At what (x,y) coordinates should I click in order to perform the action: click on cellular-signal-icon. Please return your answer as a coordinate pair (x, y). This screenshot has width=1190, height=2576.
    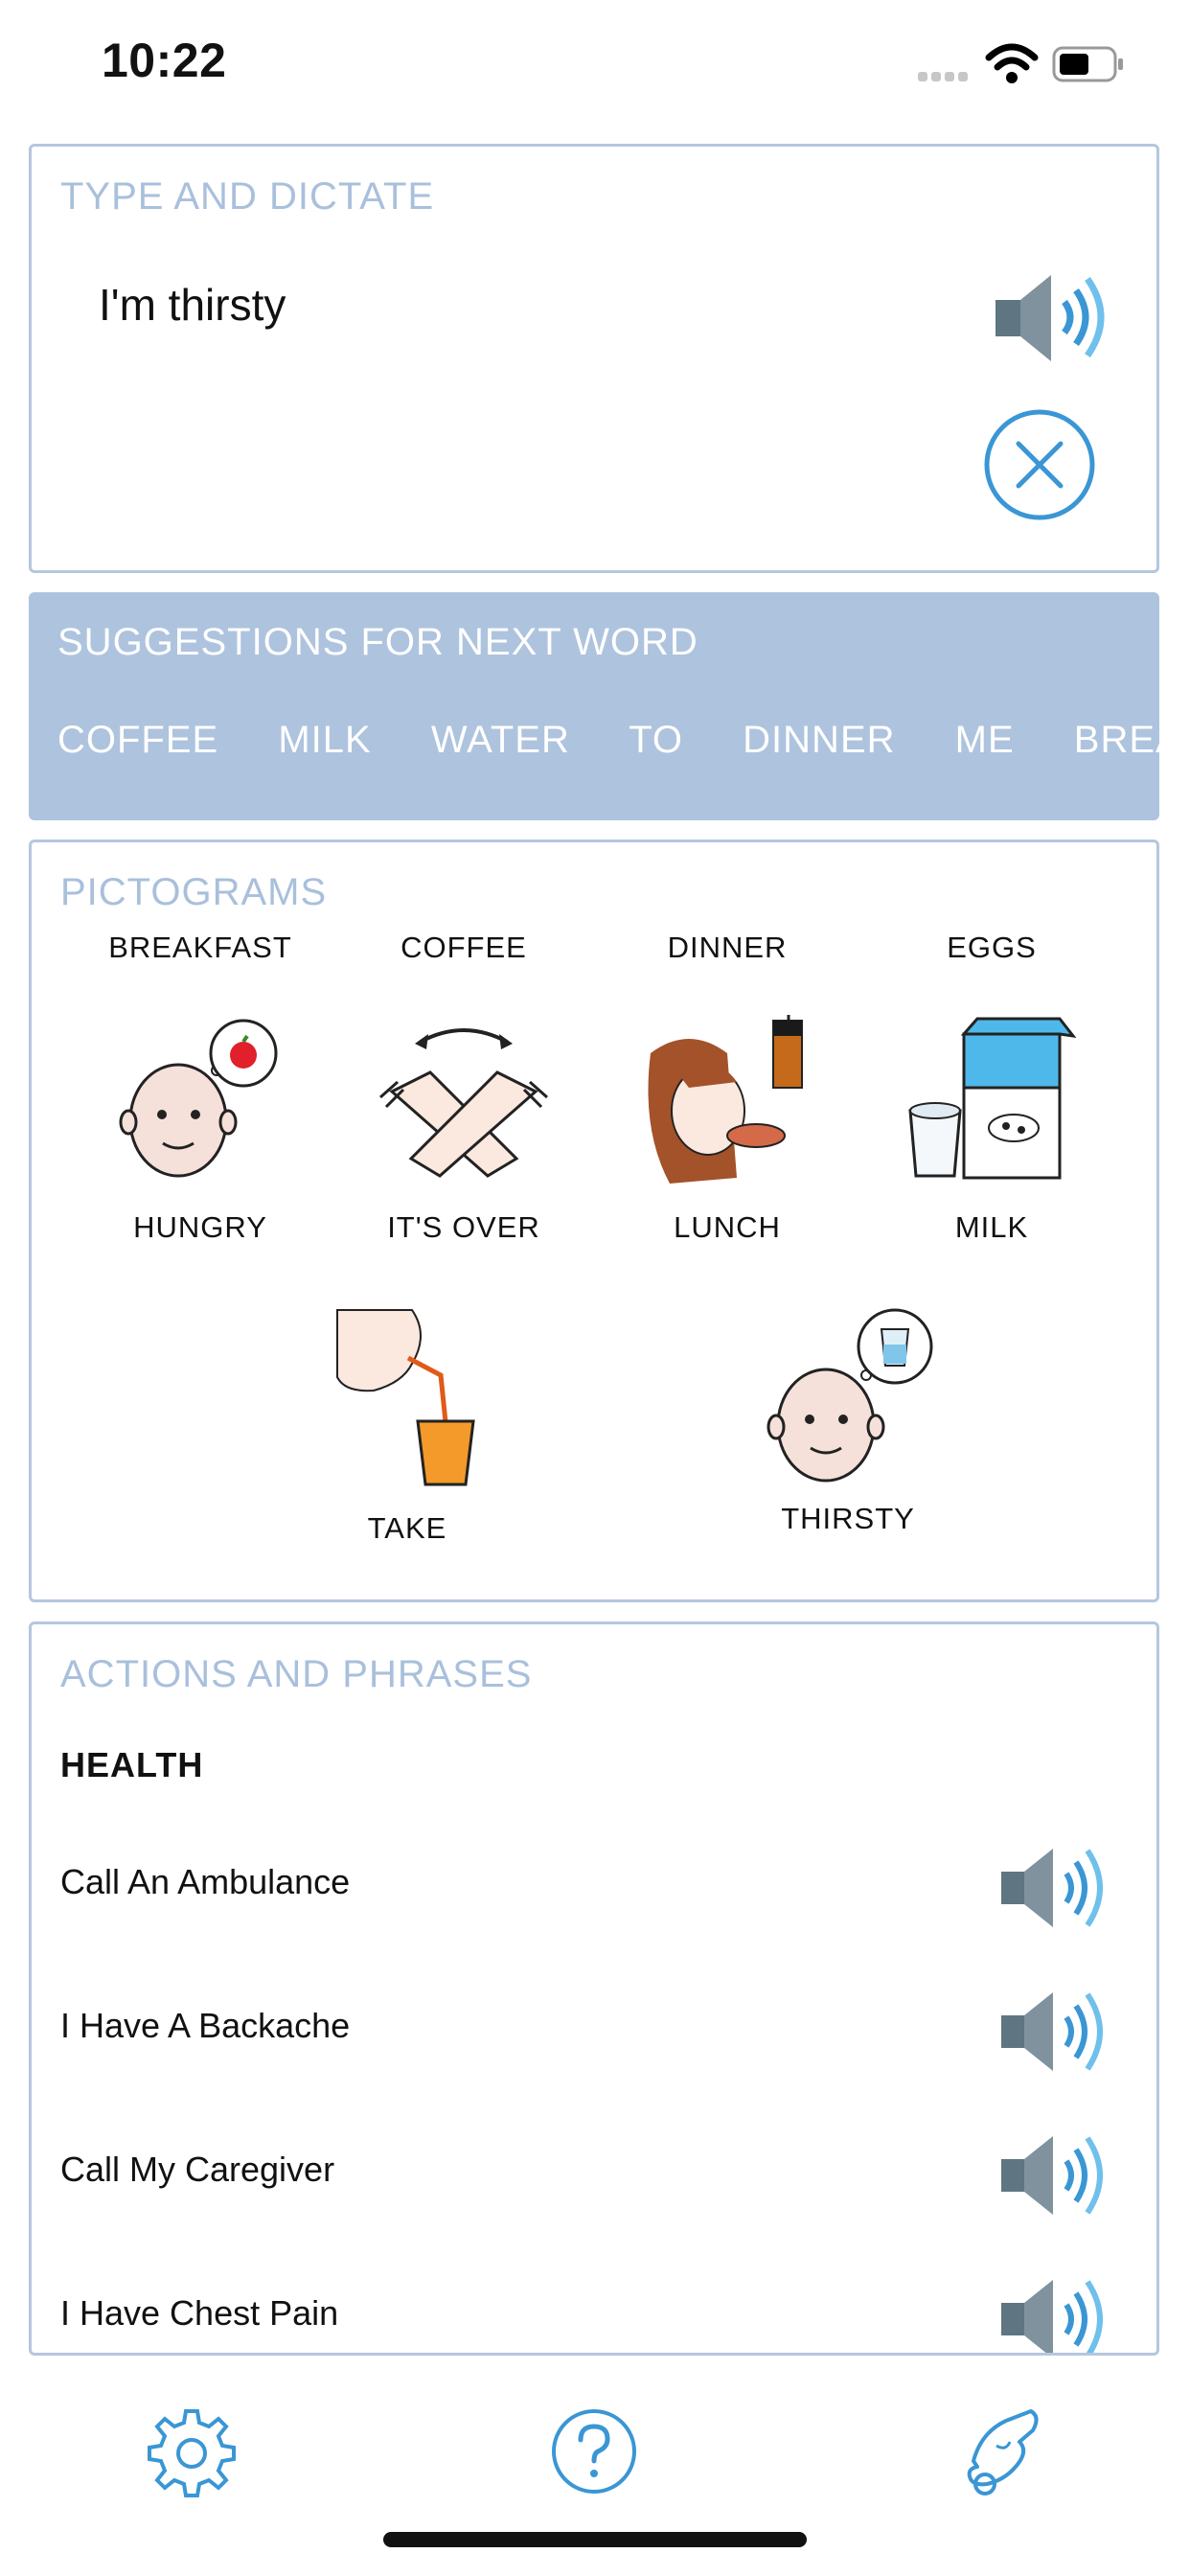
    Looking at the image, I should click on (946, 75).